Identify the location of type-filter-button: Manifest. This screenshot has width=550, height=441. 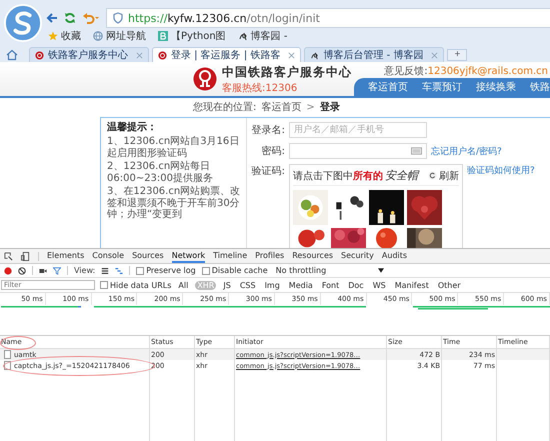
(411, 285).